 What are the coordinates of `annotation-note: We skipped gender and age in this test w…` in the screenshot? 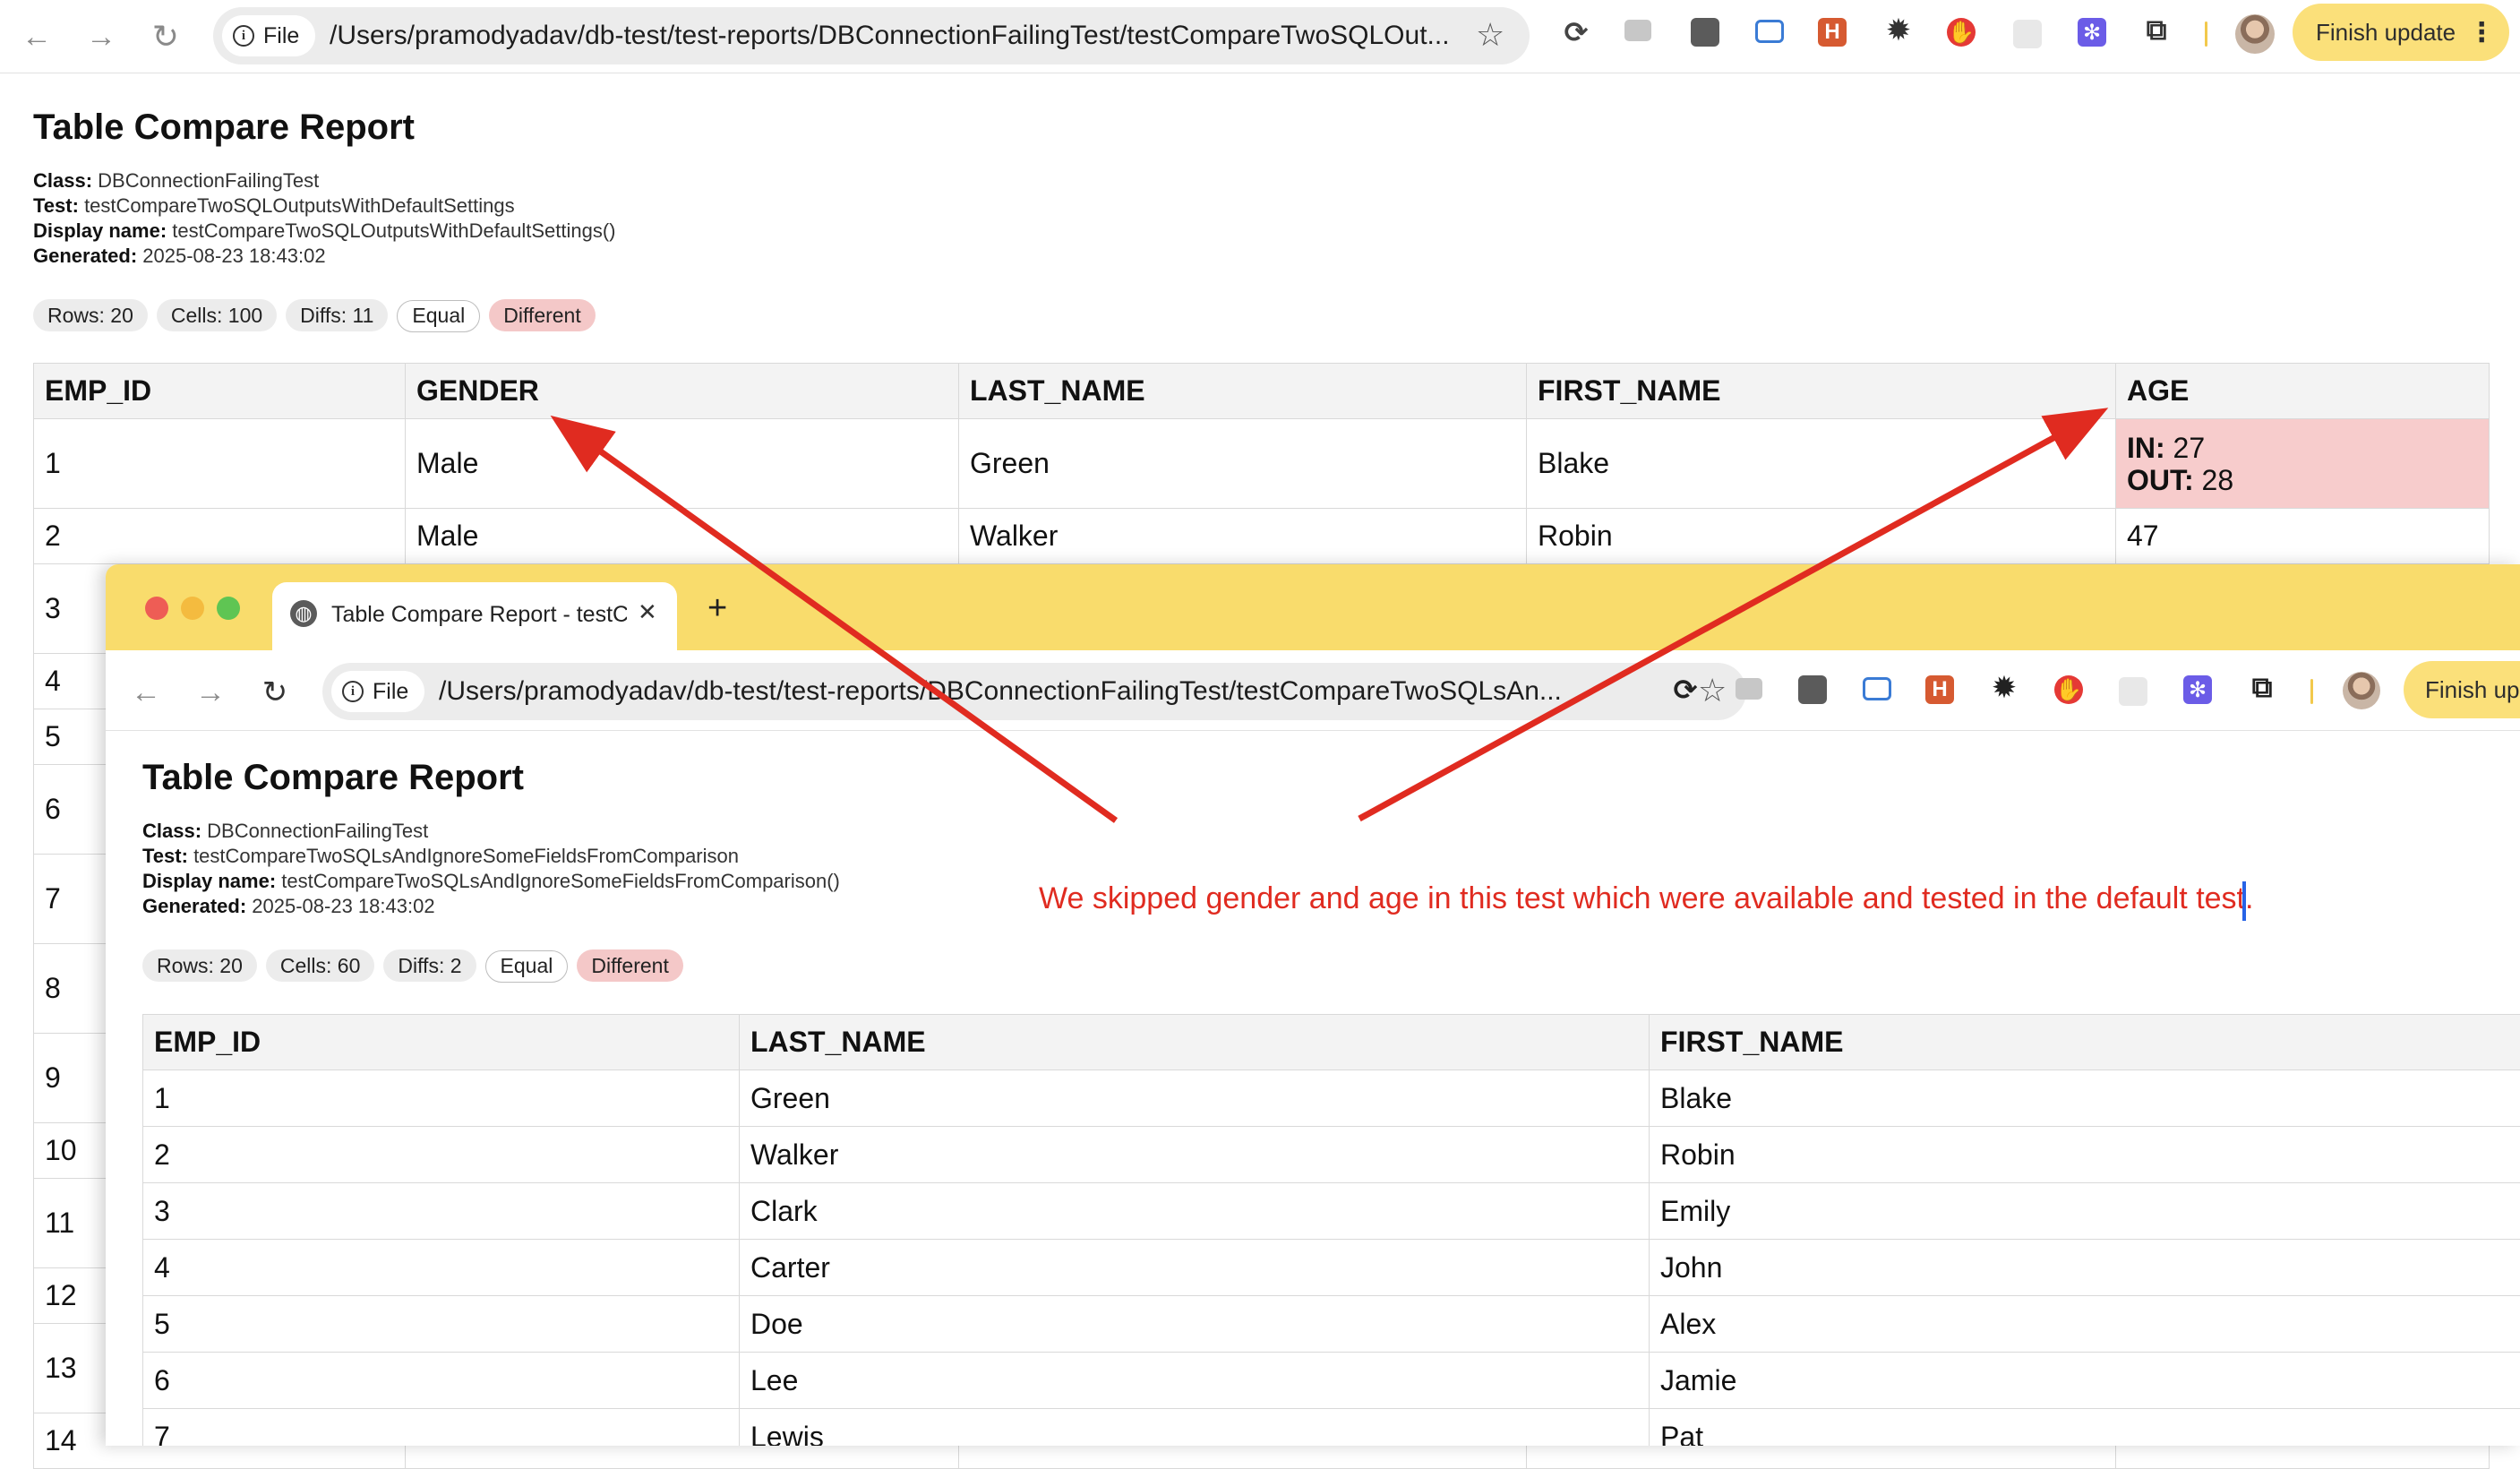 It's located at (1646, 898).